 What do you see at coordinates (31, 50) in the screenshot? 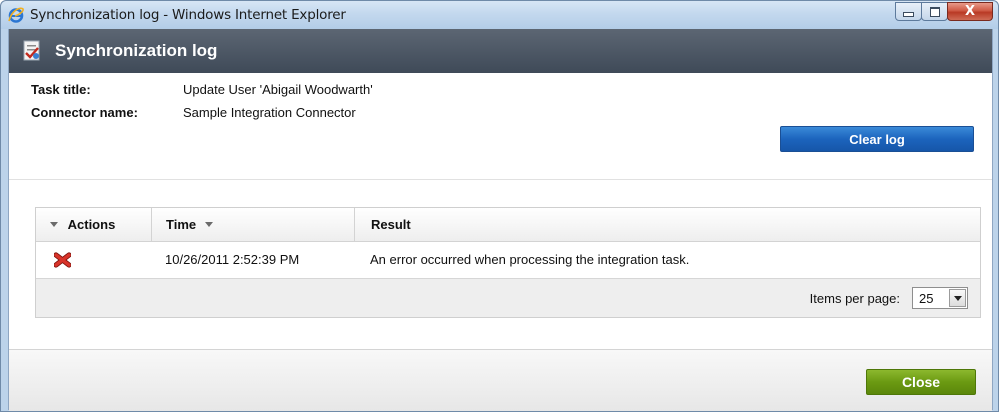
I see `synchronization-log-icon` at bounding box center [31, 50].